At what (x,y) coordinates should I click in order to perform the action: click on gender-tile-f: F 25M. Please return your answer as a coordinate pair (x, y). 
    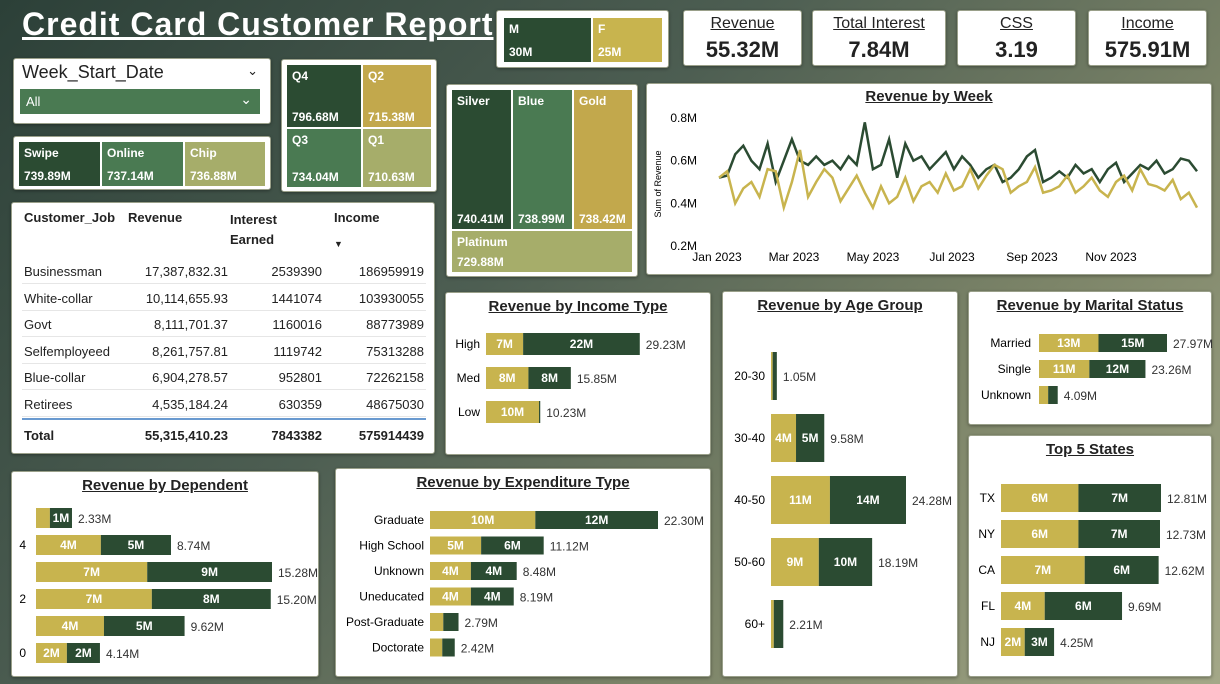
    Looking at the image, I should click on (627, 40).